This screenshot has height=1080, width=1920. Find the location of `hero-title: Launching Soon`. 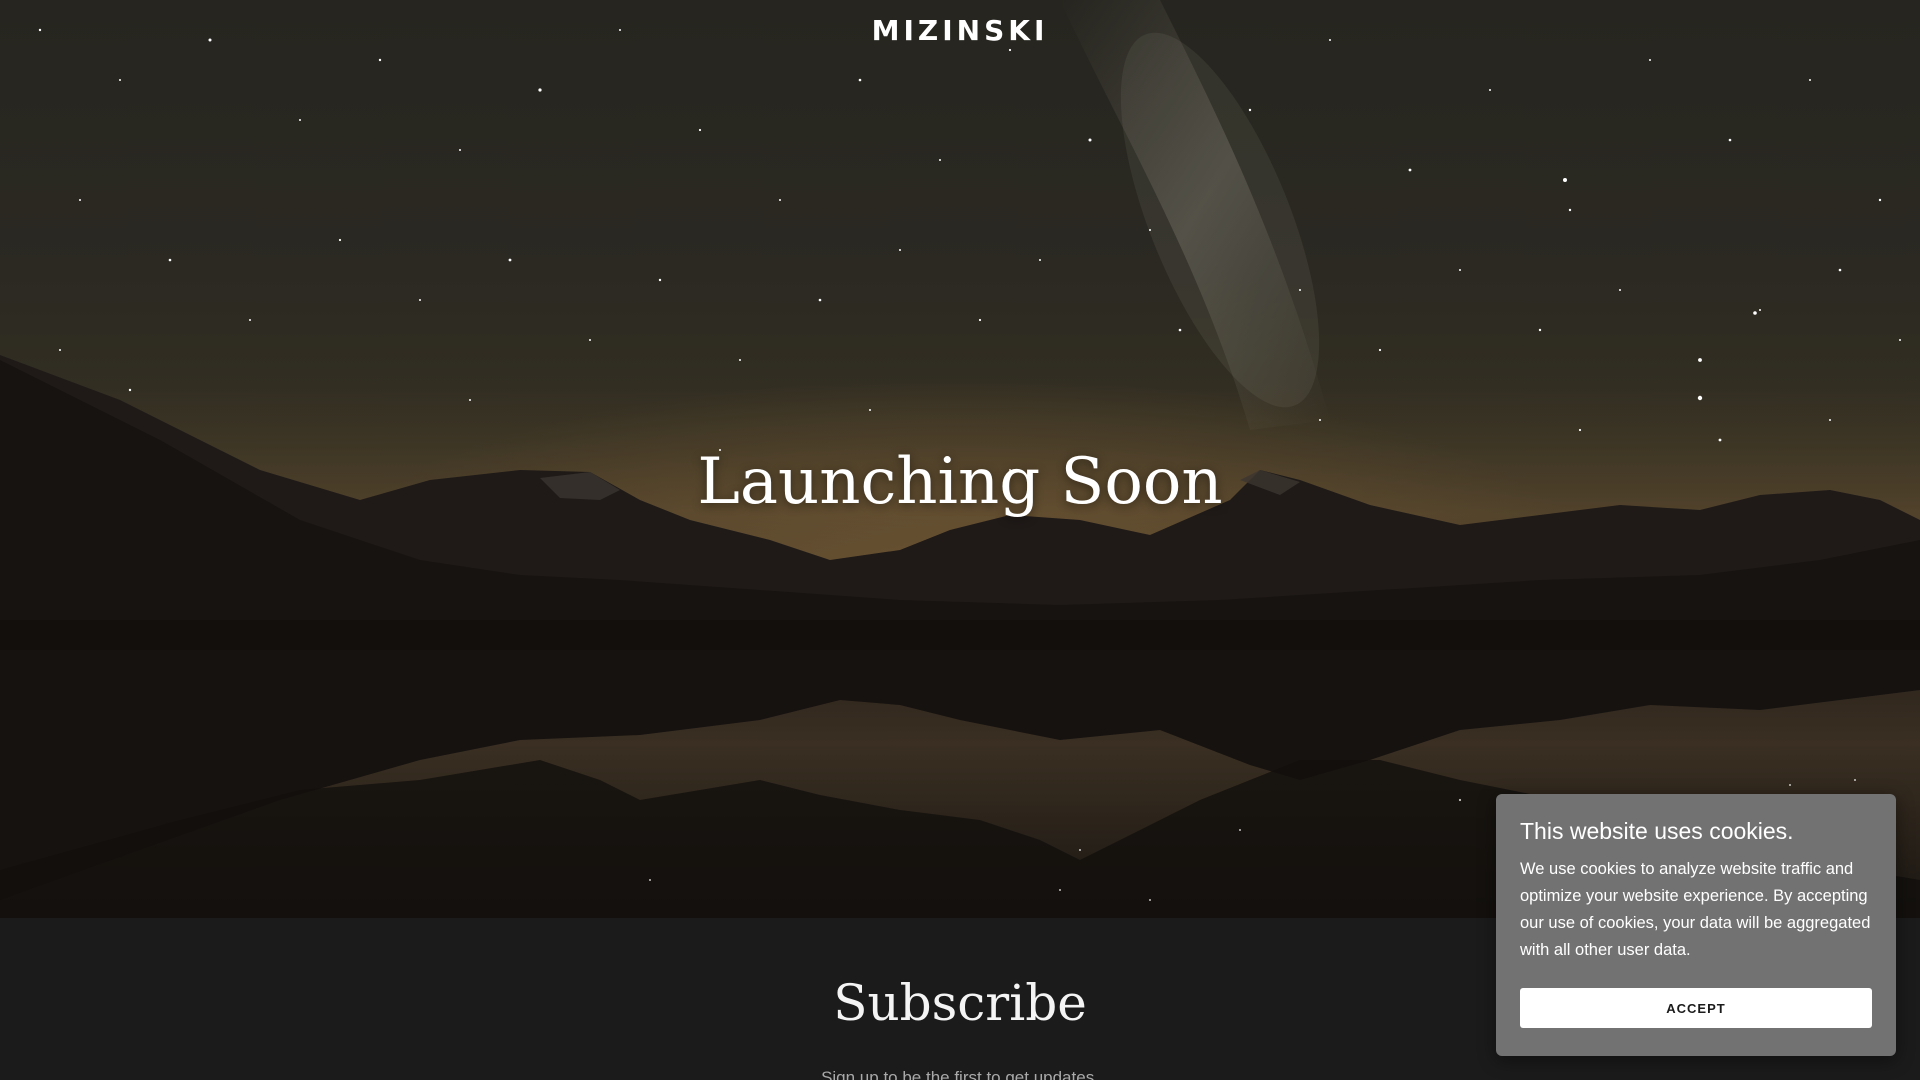

hero-title: Launching Soon is located at coordinates (960, 482).